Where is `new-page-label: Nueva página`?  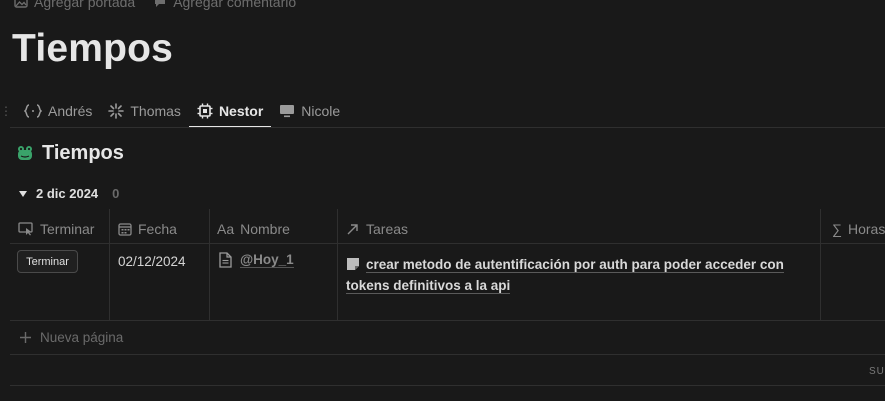 new-page-label: Nueva página is located at coordinates (82, 337).